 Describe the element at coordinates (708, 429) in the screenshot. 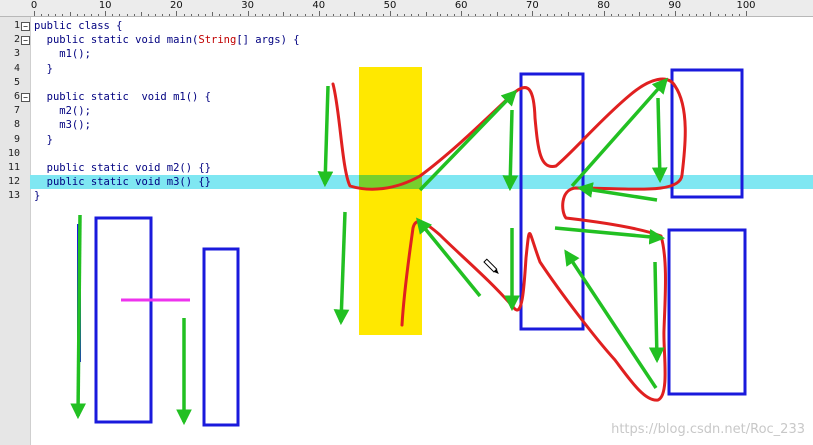

I see `watermark: https://blog.csdn.net/Roc_233` at that location.